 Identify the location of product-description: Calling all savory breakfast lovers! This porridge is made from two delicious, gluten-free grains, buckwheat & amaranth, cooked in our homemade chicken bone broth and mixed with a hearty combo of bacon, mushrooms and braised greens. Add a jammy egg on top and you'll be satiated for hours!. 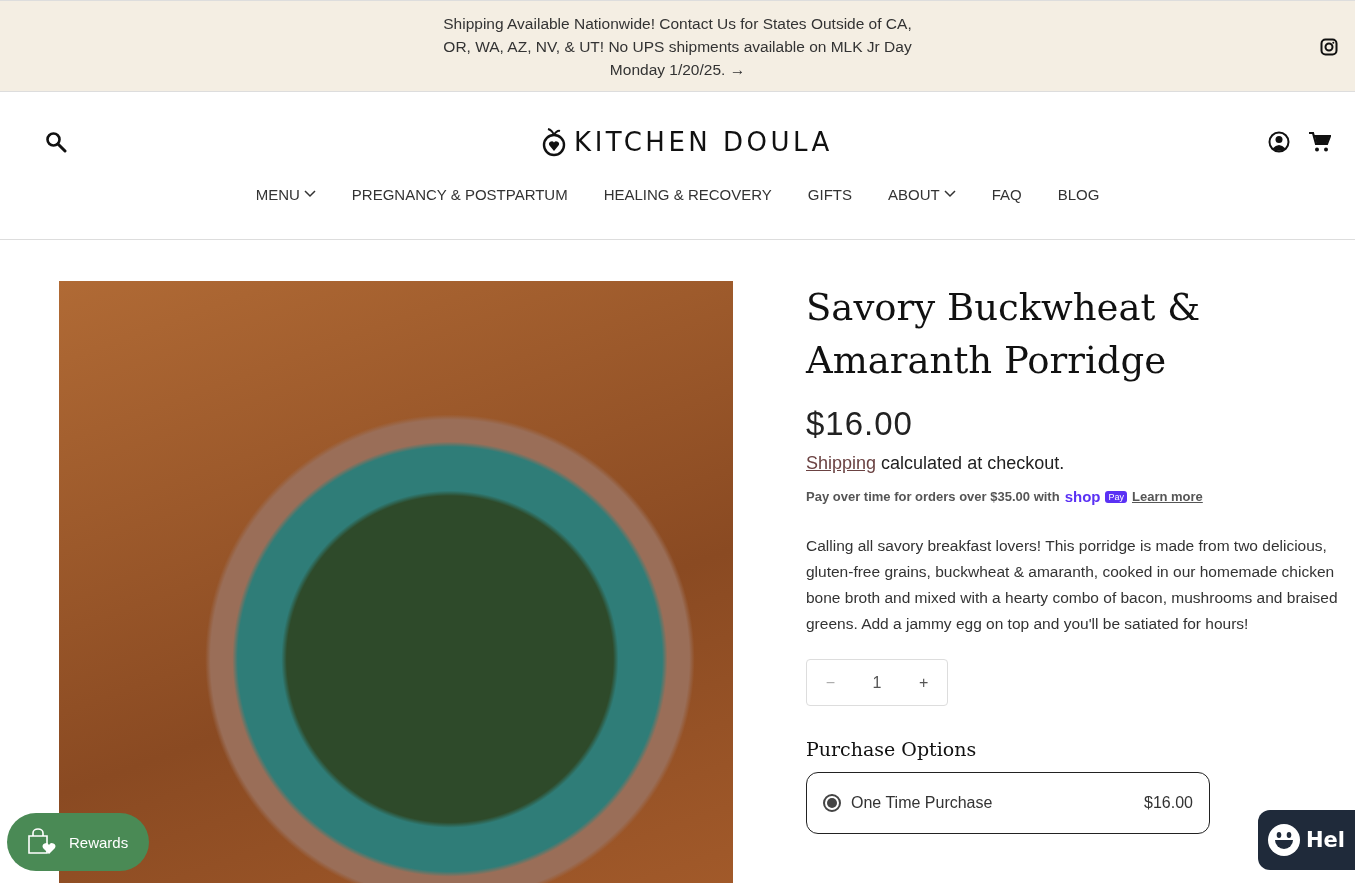
(1072, 585).